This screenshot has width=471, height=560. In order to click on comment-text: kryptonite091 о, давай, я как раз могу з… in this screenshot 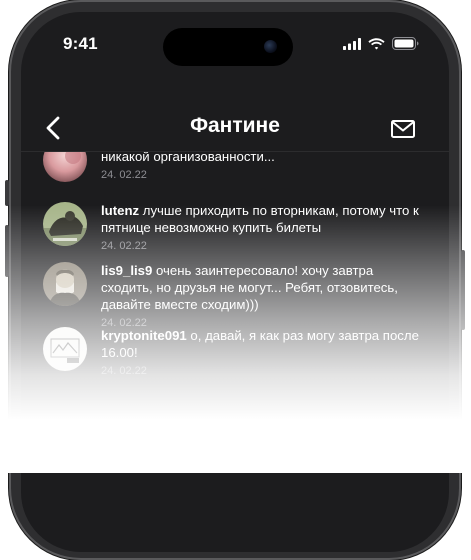, I will do `click(262, 344)`.